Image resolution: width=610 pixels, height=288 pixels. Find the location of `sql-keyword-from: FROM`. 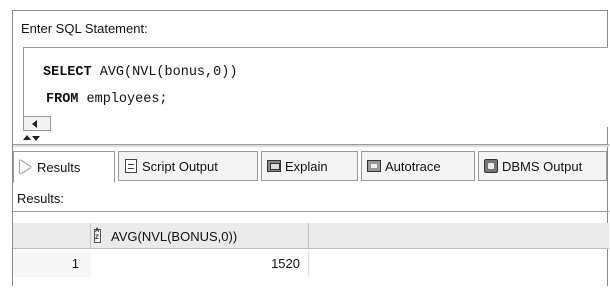

sql-keyword-from: FROM is located at coordinates (62, 99).